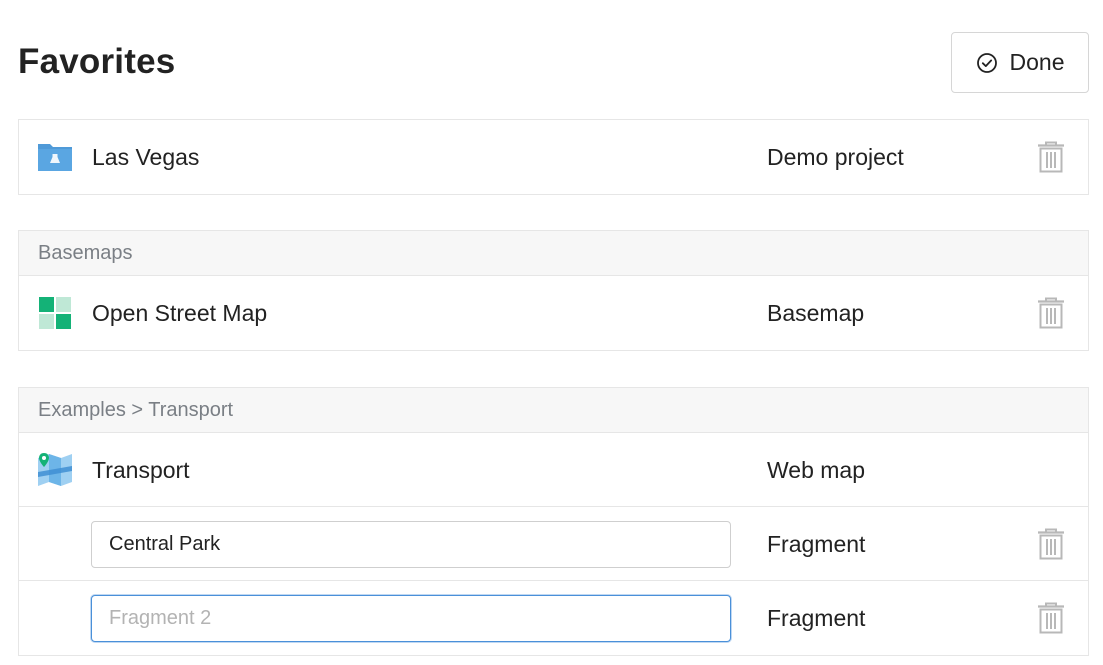 The width and height of the screenshot is (1103, 665). What do you see at coordinates (816, 313) in the screenshot?
I see `favorite-type: Basemap` at bounding box center [816, 313].